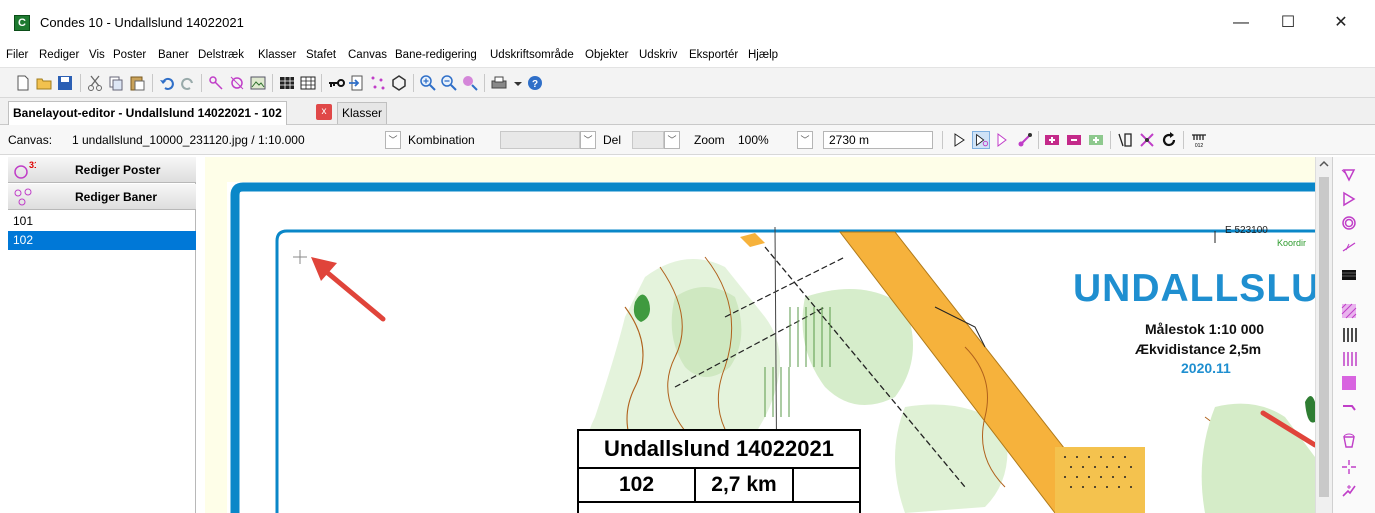 Image resolution: width=1375 pixels, height=513 pixels. I want to click on canvas-label: Canvas:, so click(30, 140).